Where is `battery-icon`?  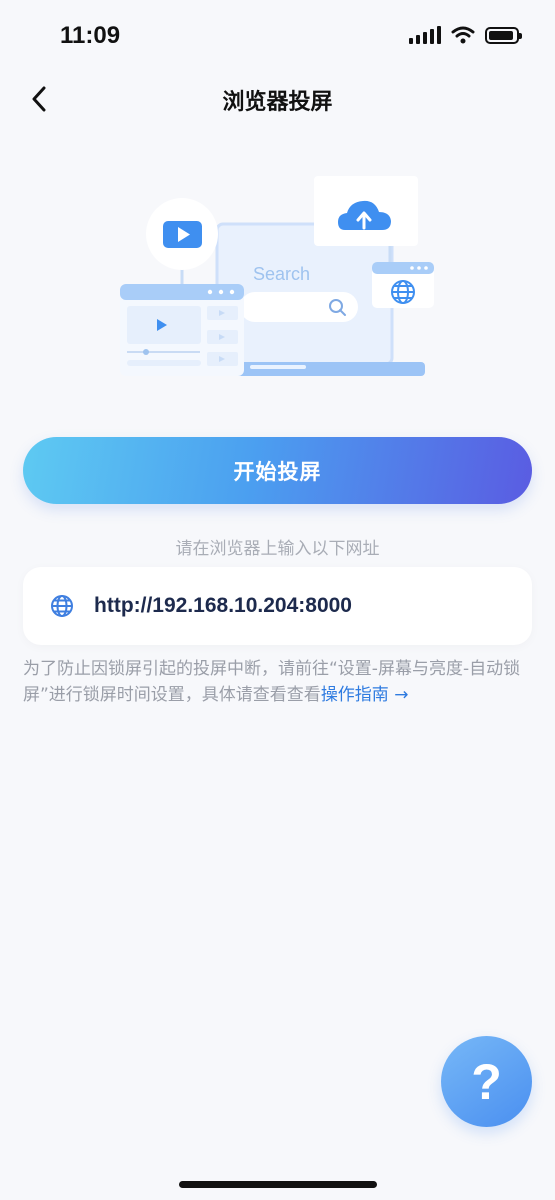 battery-icon is located at coordinates (503, 35).